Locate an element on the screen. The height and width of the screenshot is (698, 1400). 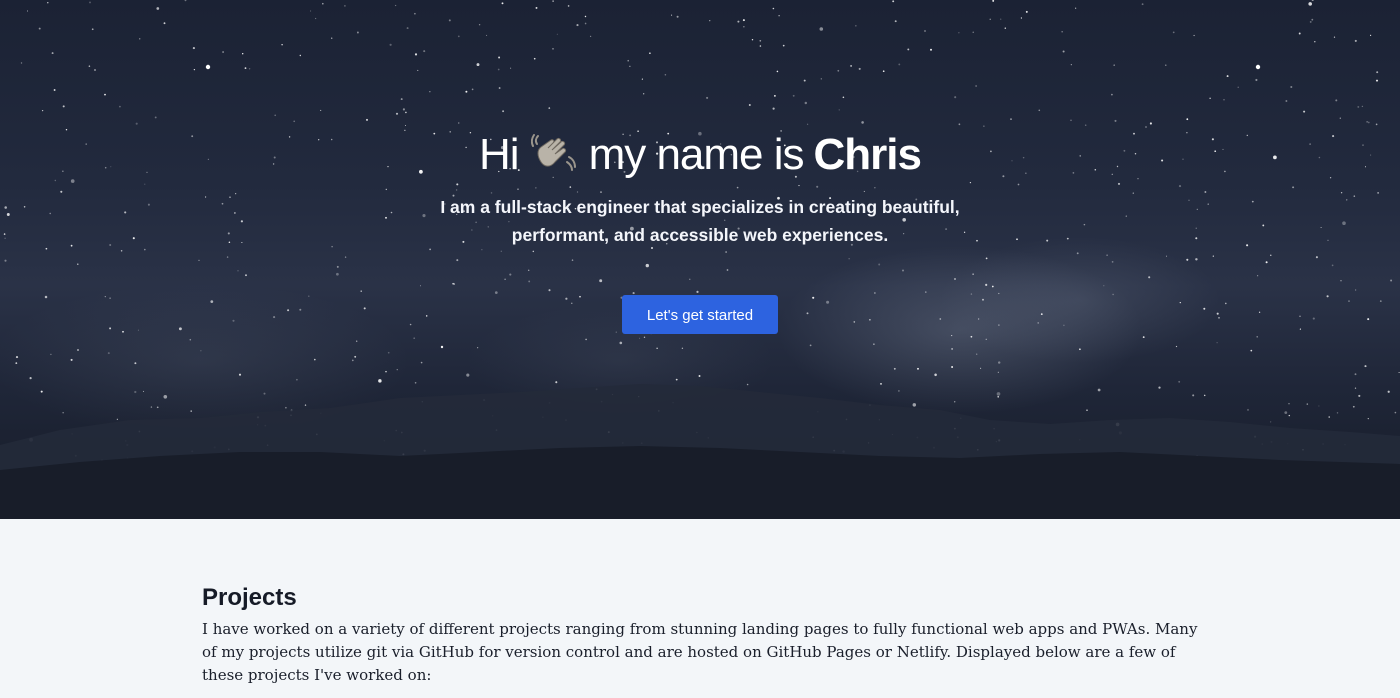
waving-hand-icon is located at coordinates (553, 155).